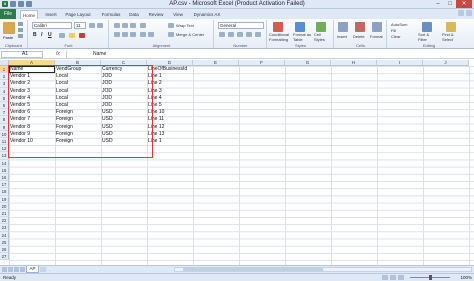 The height and width of the screenshot is (281, 474). What do you see at coordinates (360, 45) in the screenshot?
I see `cells-group-label: Cells` at bounding box center [360, 45].